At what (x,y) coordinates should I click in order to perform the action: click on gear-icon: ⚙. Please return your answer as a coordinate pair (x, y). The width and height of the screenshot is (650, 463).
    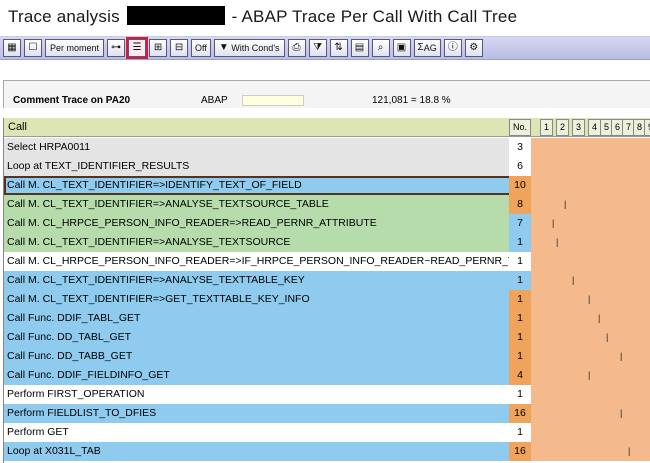
    Looking at the image, I should click on (474, 47).